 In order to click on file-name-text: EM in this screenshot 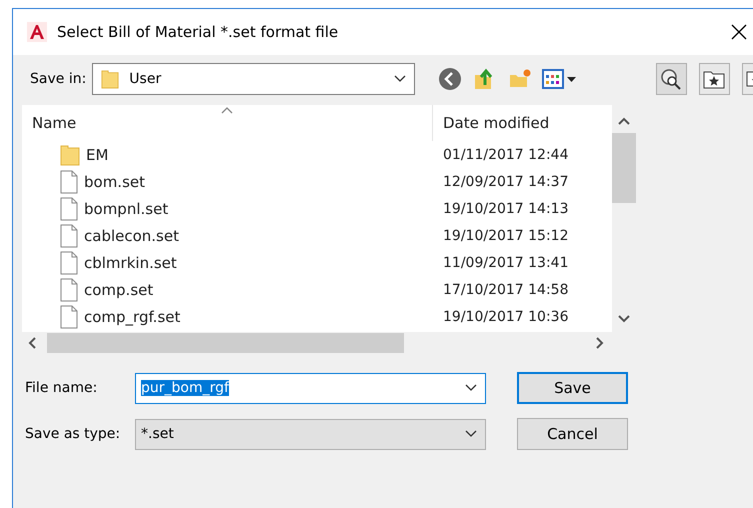, I will do `click(97, 155)`.